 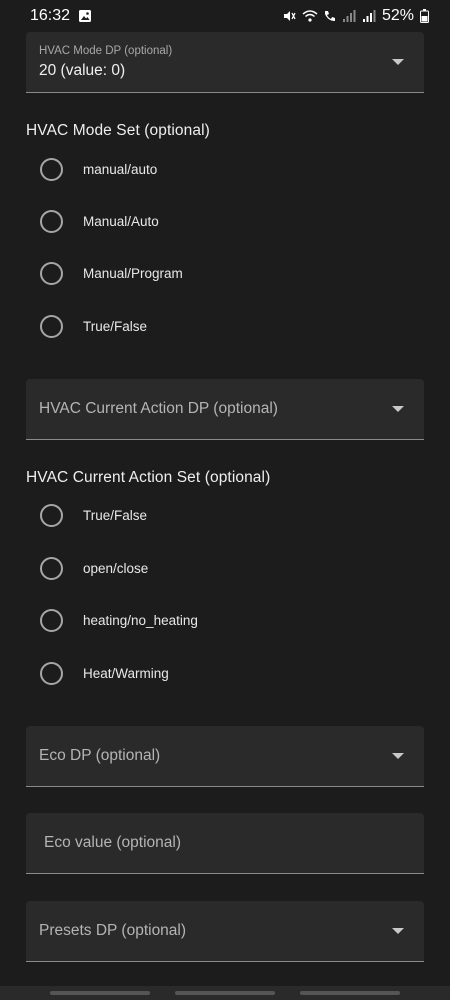 I want to click on eco-value-placeholder: Eco value (optional), so click(x=112, y=842).